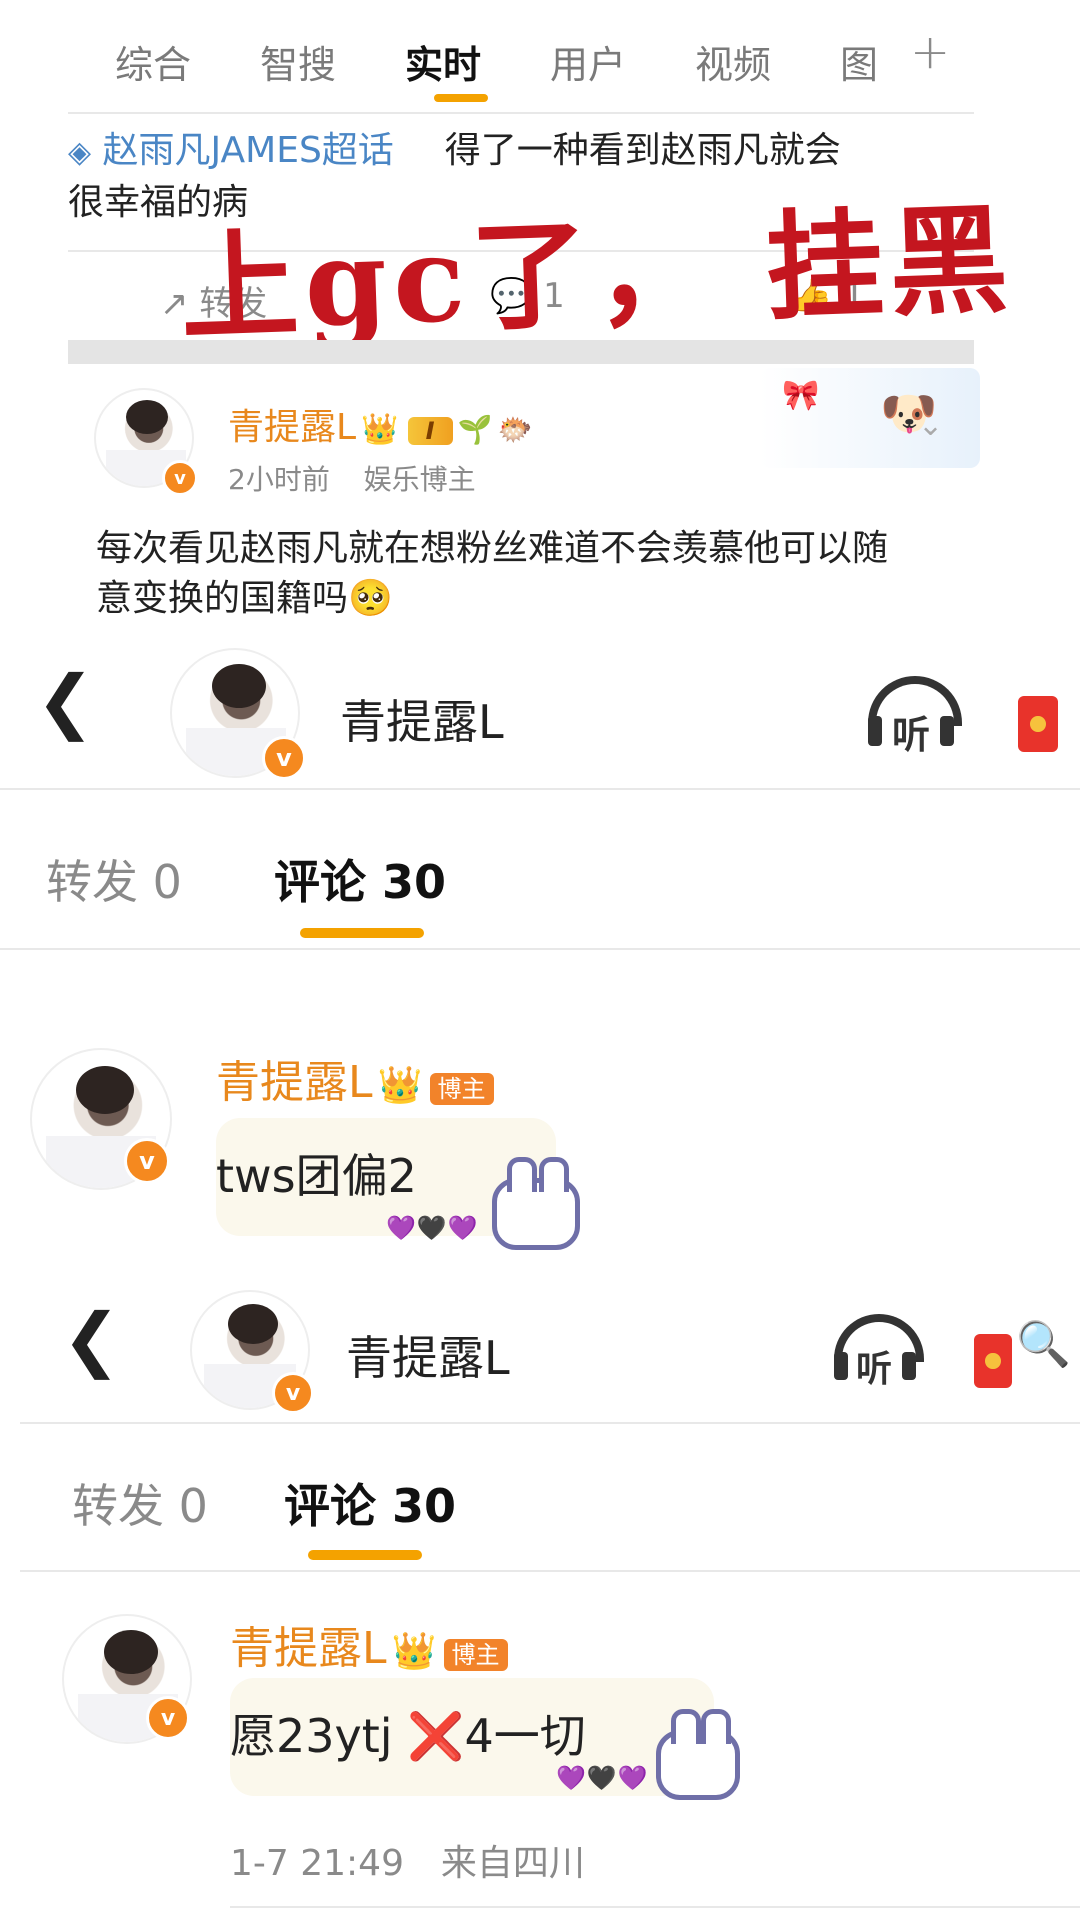 This screenshot has width=1080, height=1920. I want to click on bow-icon: 🎀, so click(801, 395).